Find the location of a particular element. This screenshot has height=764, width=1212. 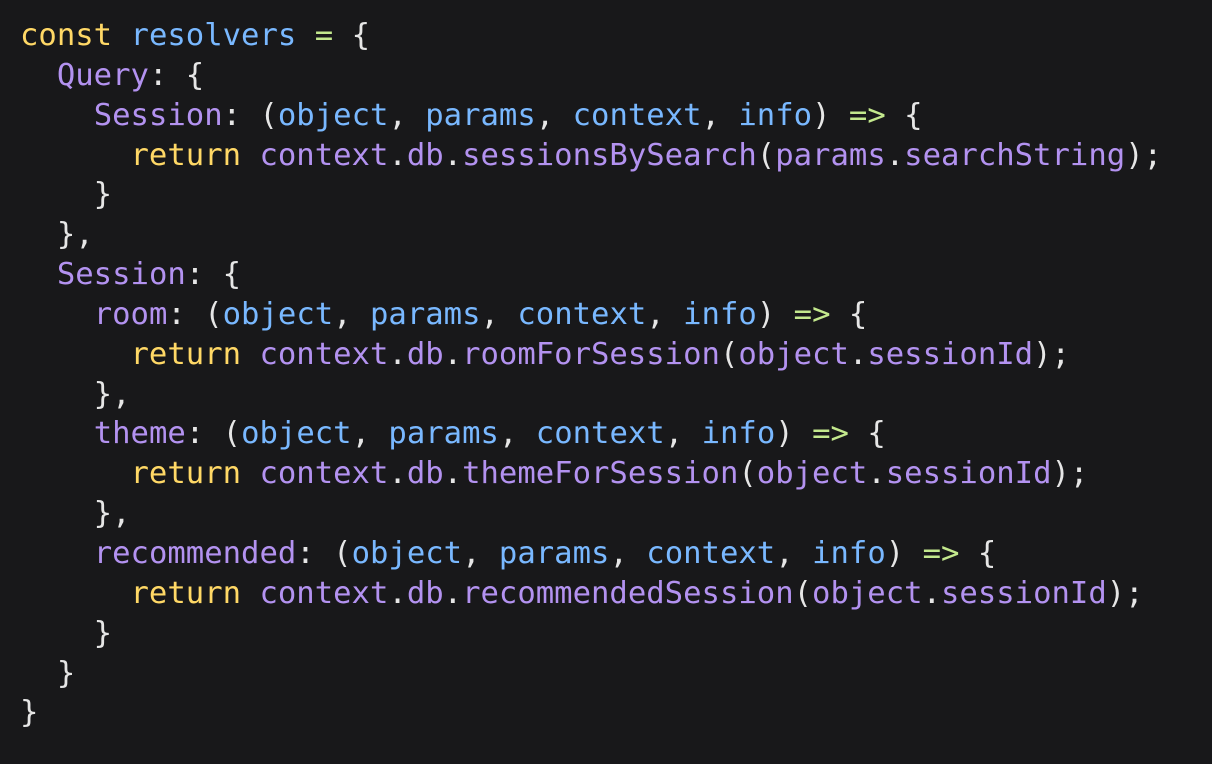

code-token: sessionId is located at coordinates (968, 474).